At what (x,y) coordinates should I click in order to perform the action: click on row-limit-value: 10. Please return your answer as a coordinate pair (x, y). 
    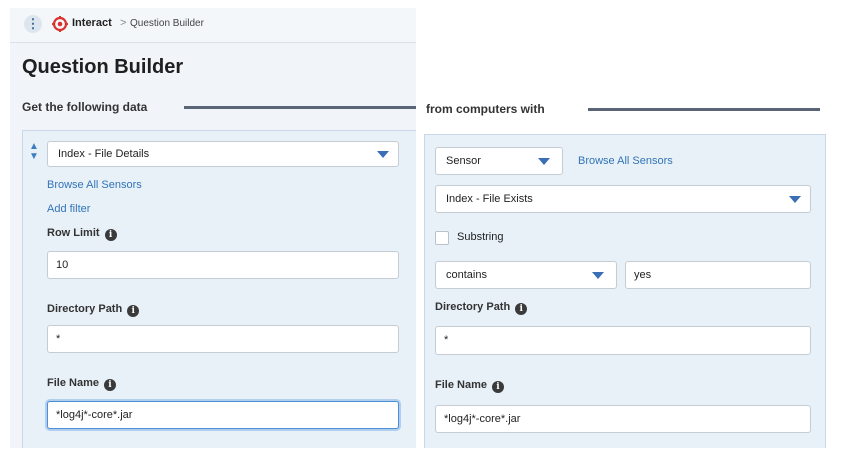
    Looking at the image, I should click on (62, 265).